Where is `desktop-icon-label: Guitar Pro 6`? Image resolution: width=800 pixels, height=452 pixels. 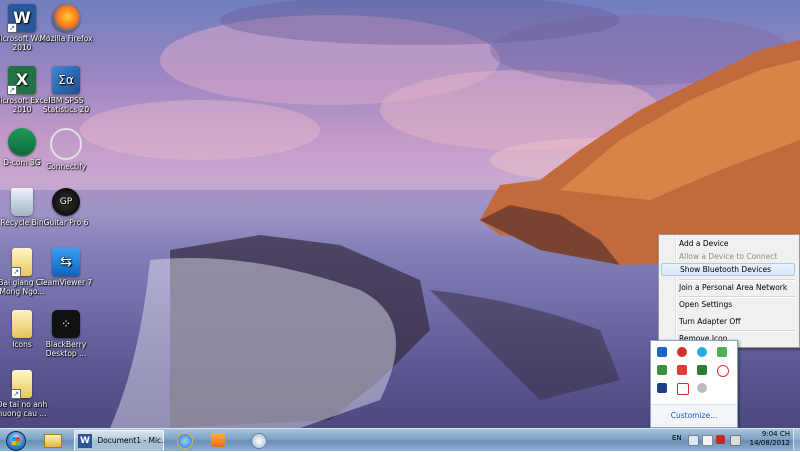 desktop-icon-label: Guitar Pro 6 is located at coordinates (66, 222).